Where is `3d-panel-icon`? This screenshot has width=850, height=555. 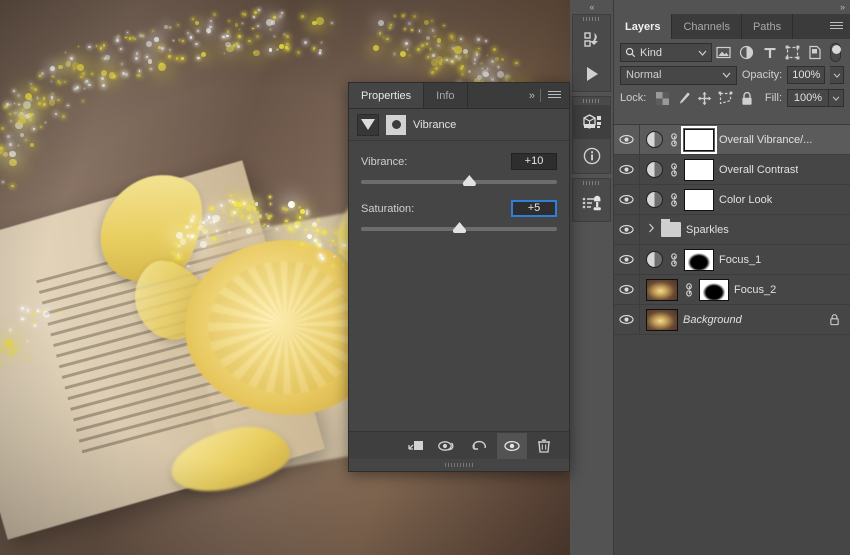 3d-panel-icon is located at coordinates (591, 122).